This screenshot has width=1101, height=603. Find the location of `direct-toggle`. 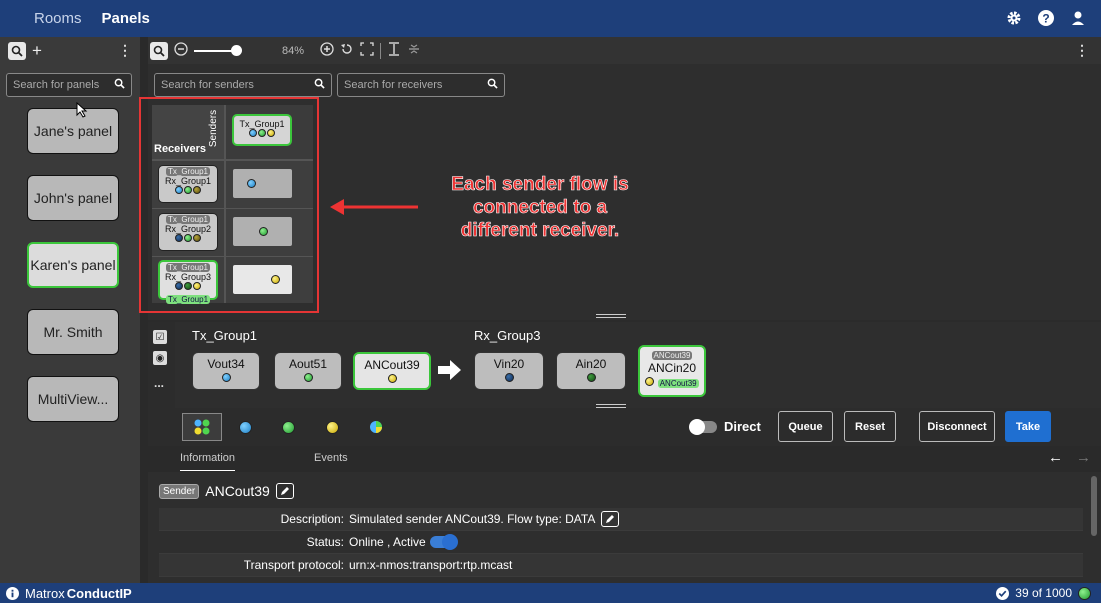

direct-toggle is located at coordinates (703, 427).